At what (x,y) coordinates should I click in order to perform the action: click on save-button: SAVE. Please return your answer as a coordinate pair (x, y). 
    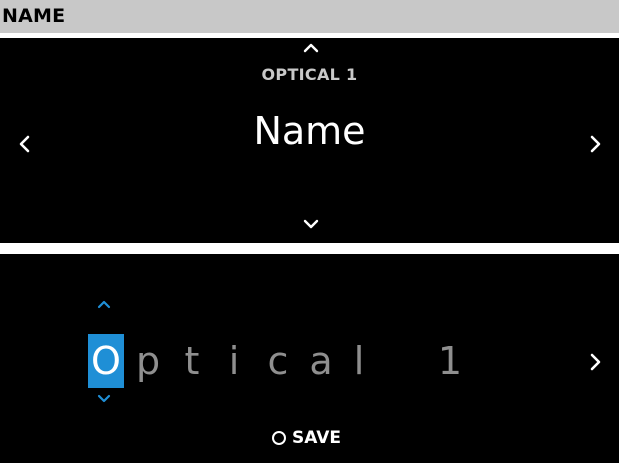
    Looking at the image, I should click on (306, 438).